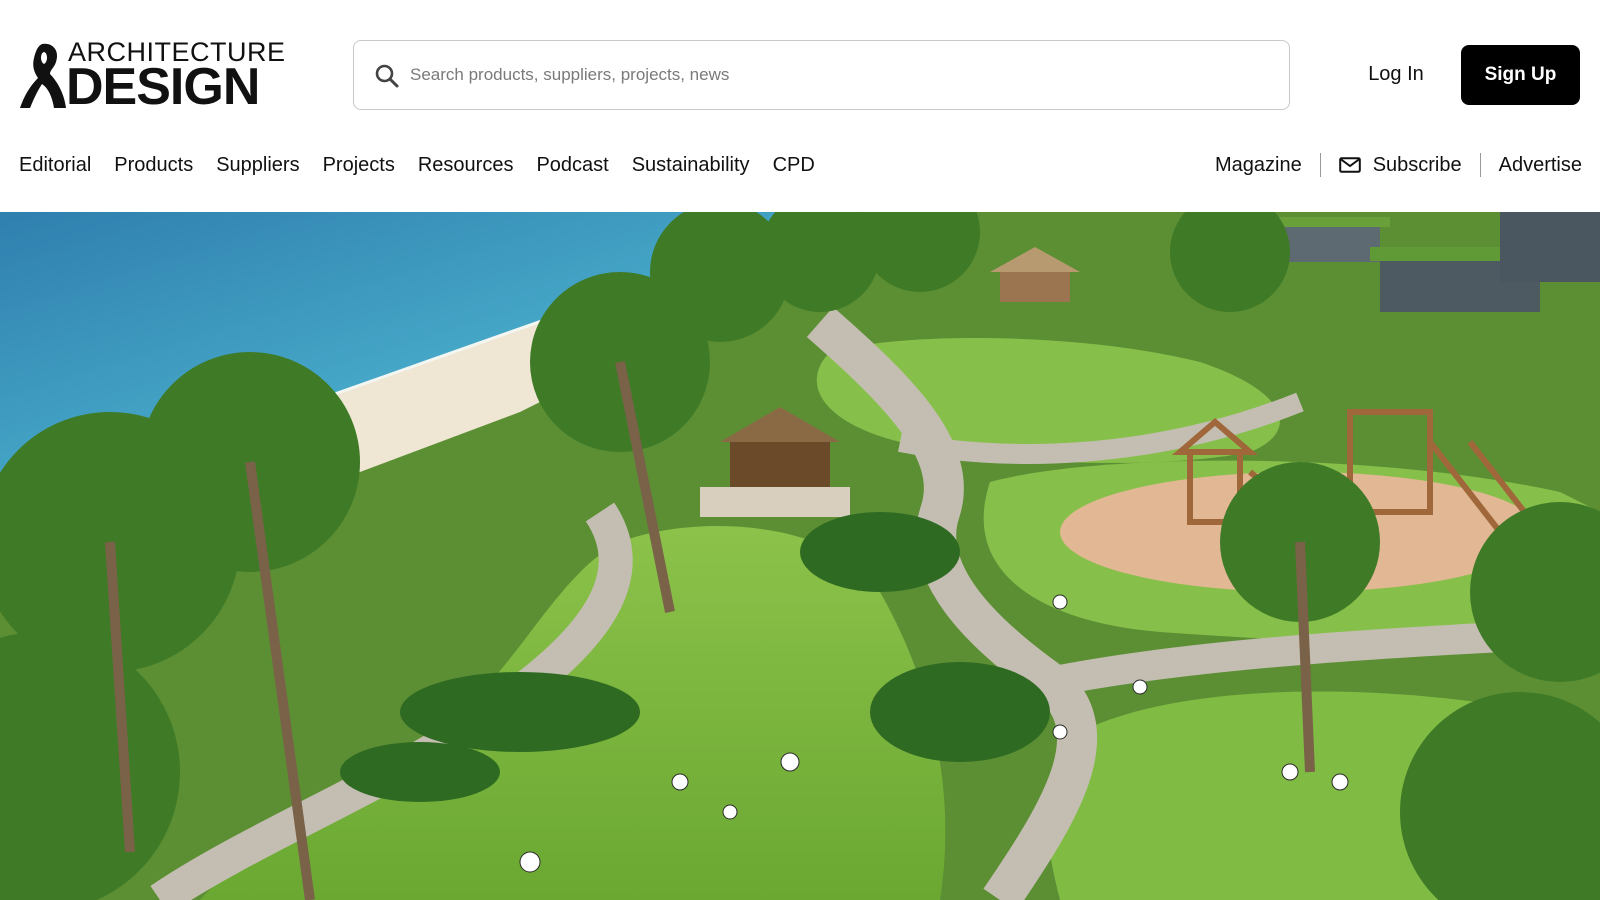  I want to click on site-logo: ARCHITECTURE DESIGN, so click(154, 77).